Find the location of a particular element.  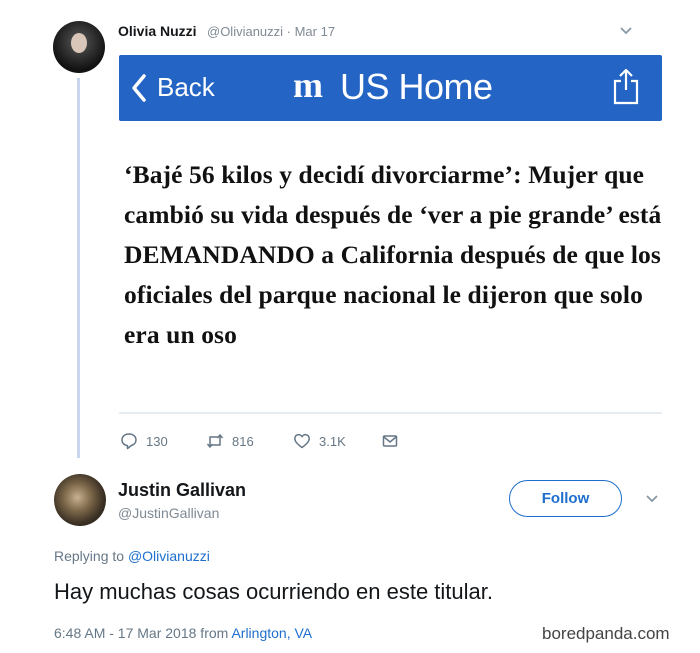

tweet-meta: 6:48 AM - 17 Mar 2018 from Arlington, VA is located at coordinates (183, 633).